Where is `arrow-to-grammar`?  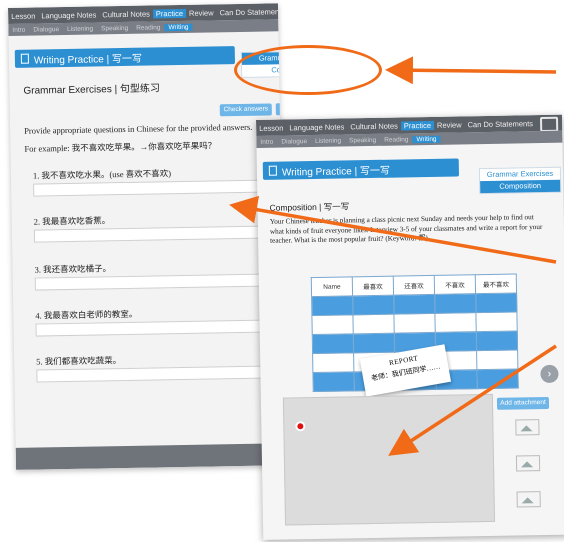 arrow-to-grammar is located at coordinates (393, 229).